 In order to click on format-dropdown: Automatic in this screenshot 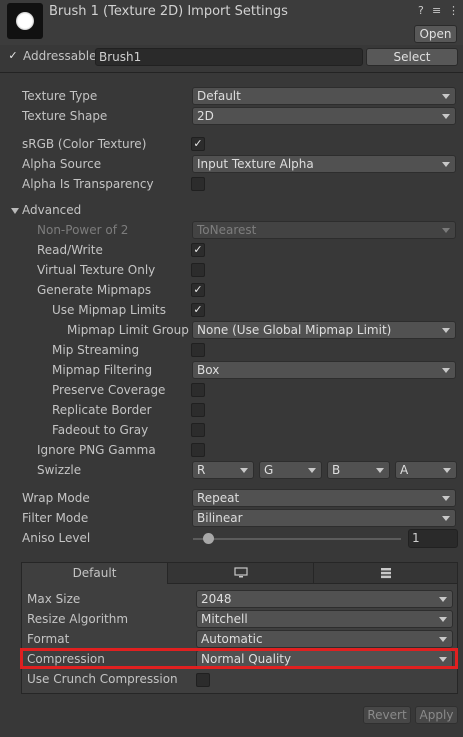, I will do `click(324, 639)`.